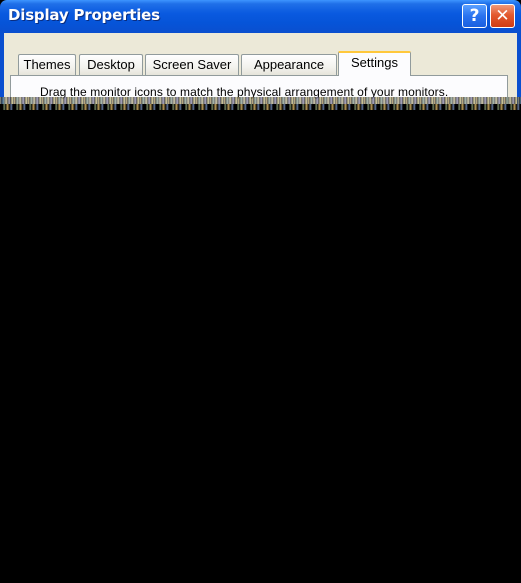 Image resolution: width=521 pixels, height=583 pixels. I want to click on close-button: ✕, so click(502, 16).